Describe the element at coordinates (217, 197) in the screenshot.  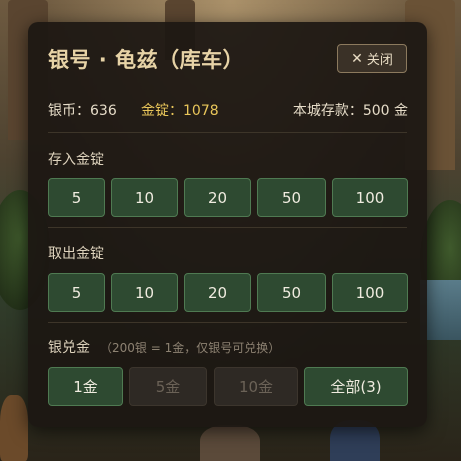
I see `deposit-20-button: 20` at that location.